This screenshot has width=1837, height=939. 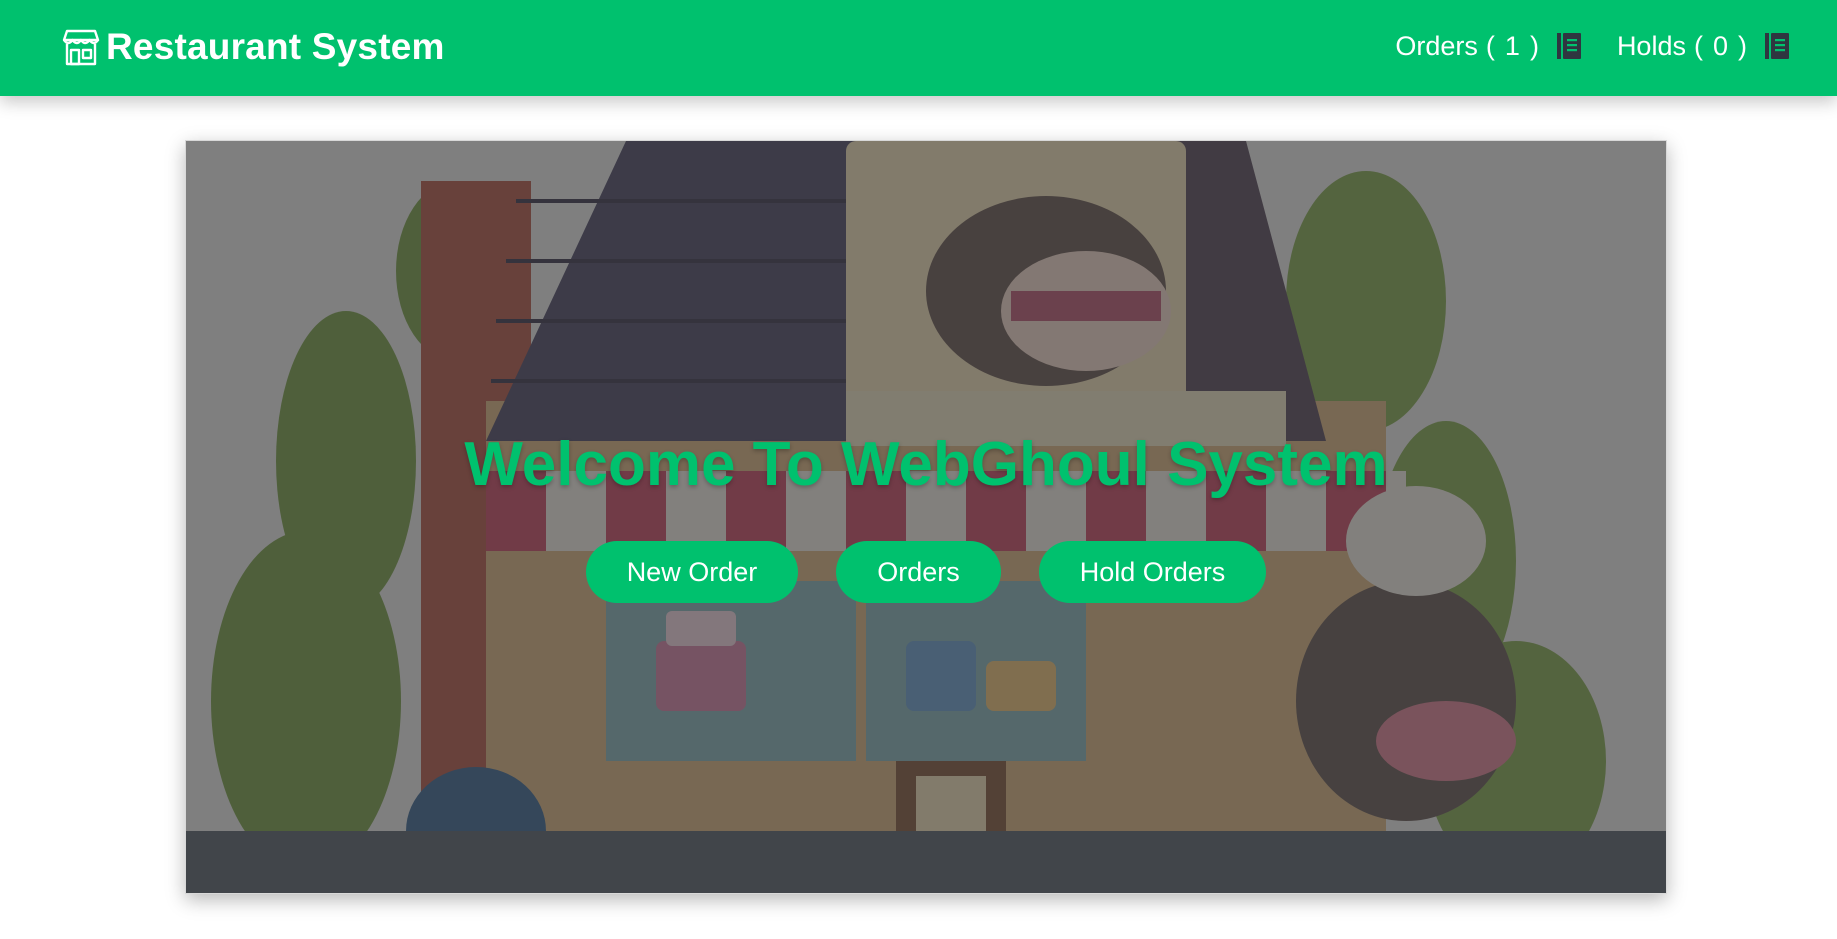 I want to click on nav-orders-close-paren: ), so click(x=1534, y=46).